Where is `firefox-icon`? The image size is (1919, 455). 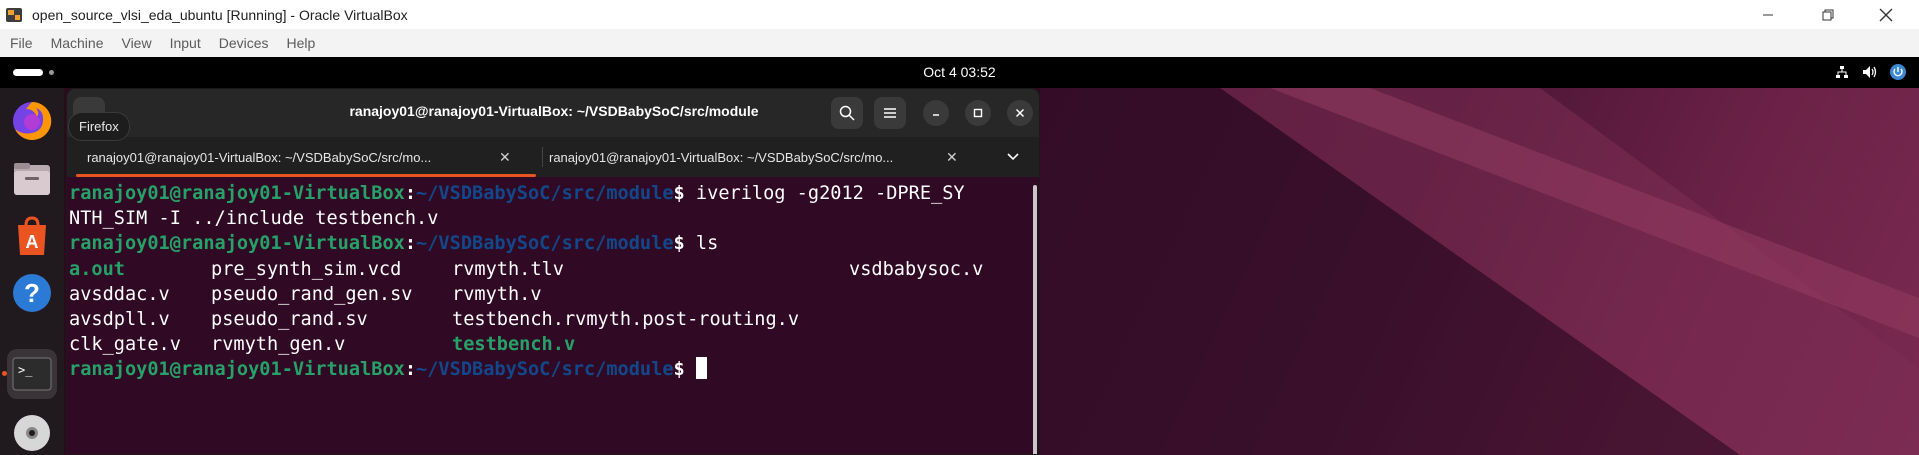 firefox-icon is located at coordinates (32, 120).